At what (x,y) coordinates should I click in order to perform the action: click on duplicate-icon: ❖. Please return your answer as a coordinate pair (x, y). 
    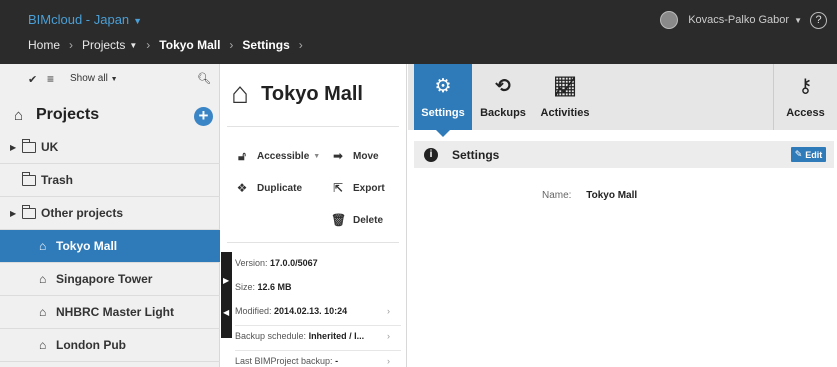
    Looking at the image, I should click on (242, 188).